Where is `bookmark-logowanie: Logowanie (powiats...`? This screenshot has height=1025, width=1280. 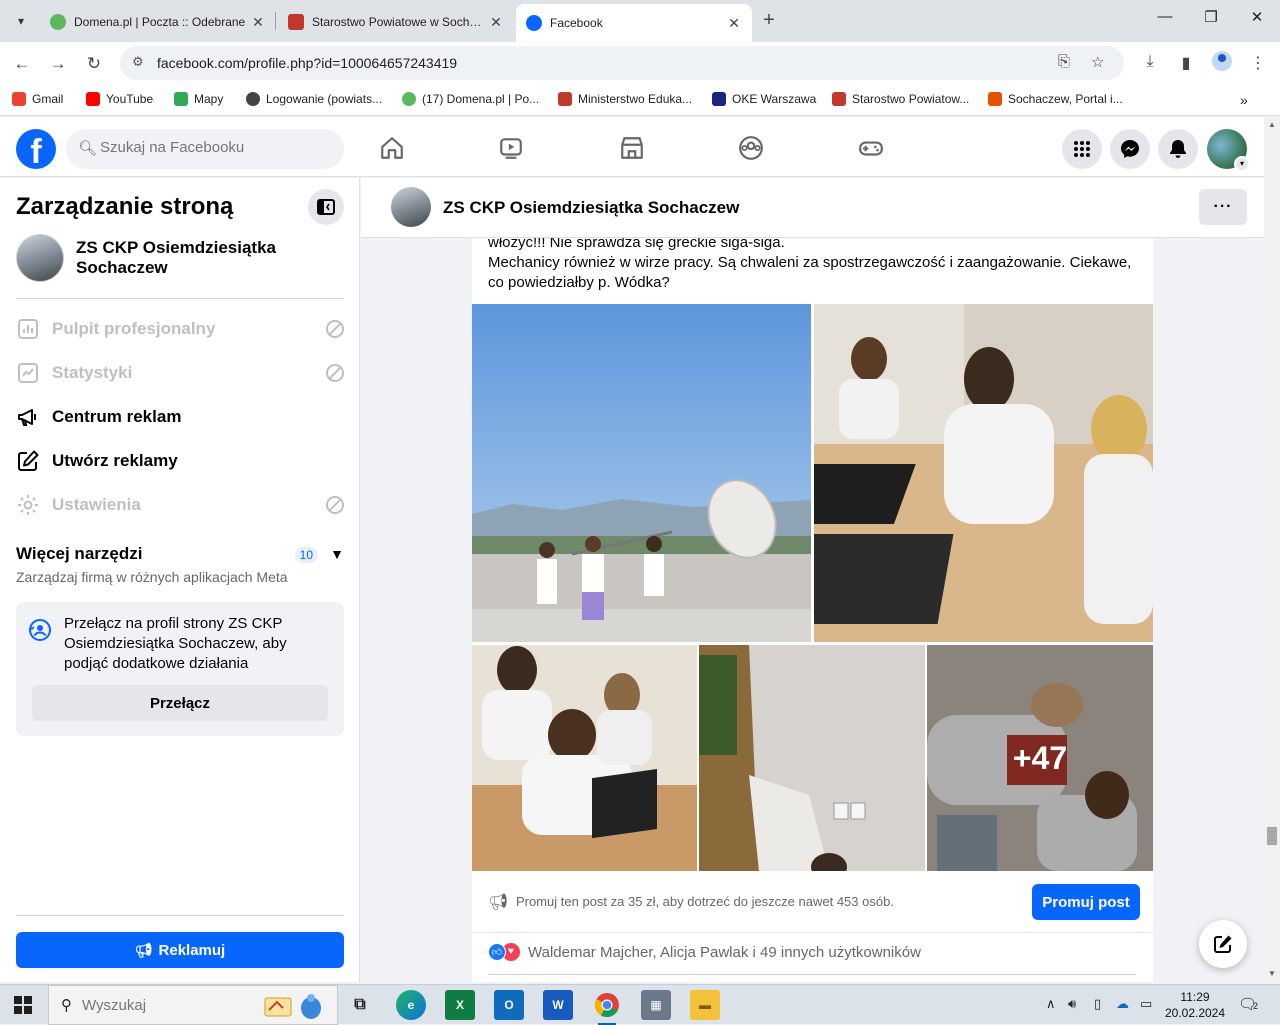 bookmark-logowanie: Logowanie (powiats... is located at coordinates (314, 99).